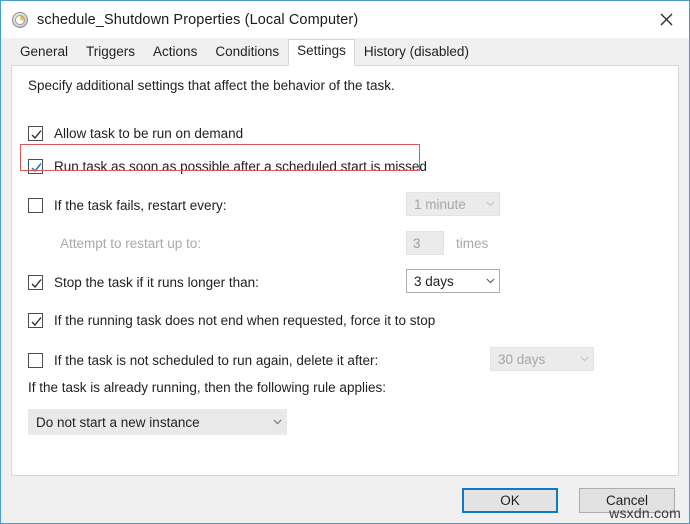 The width and height of the screenshot is (690, 524). What do you see at coordinates (345, 205) in the screenshot?
I see `row-restart-on-fail: If the task fails, restart every:` at bounding box center [345, 205].